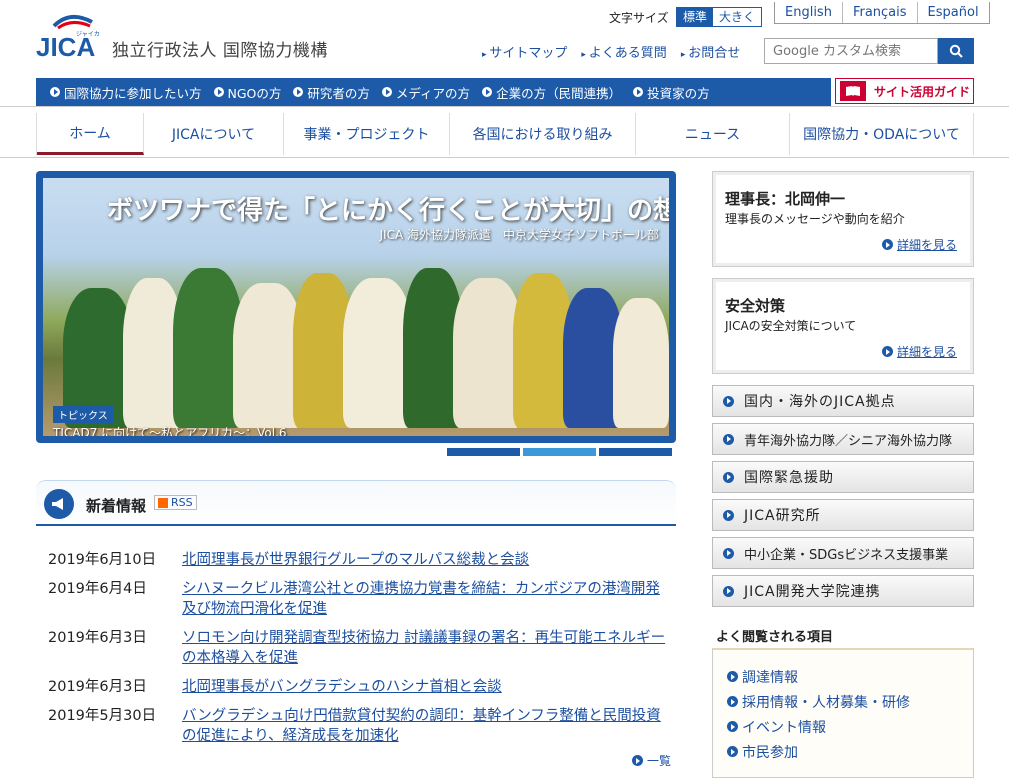  Describe the element at coordinates (812, 592) in the screenshot. I see `sidebar-link-label: JICA開発大学院連携` at that location.